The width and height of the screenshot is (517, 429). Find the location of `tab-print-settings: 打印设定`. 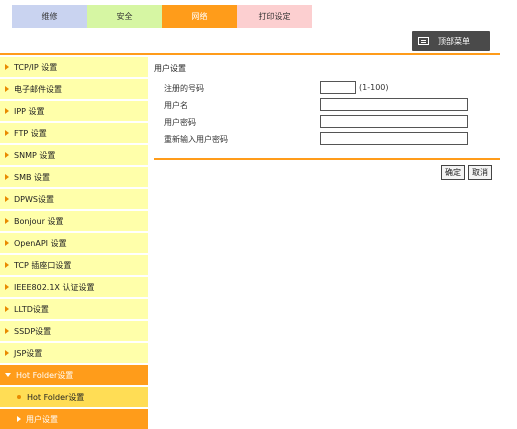

tab-print-settings: 打印设定 is located at coordinates (274, 16).